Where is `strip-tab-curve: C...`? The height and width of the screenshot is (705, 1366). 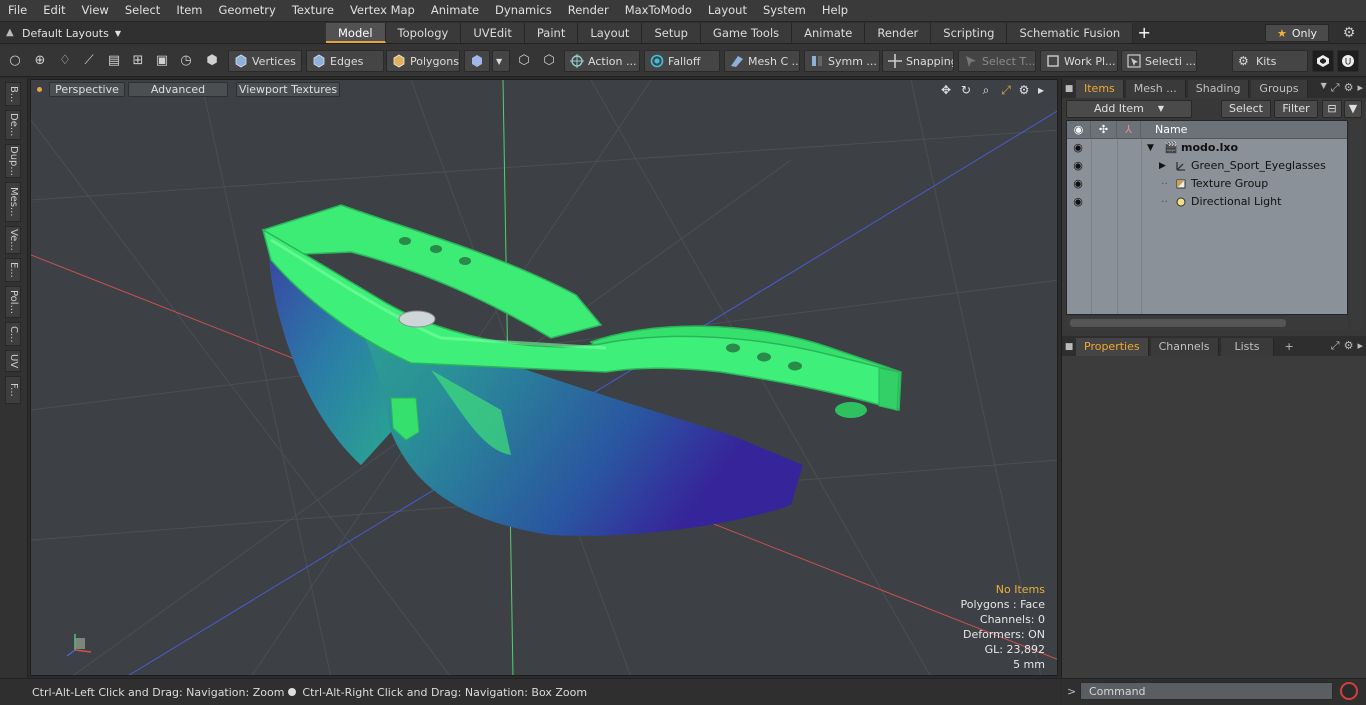 strip-tab-curve: C... is located at coordinates (13, 334).